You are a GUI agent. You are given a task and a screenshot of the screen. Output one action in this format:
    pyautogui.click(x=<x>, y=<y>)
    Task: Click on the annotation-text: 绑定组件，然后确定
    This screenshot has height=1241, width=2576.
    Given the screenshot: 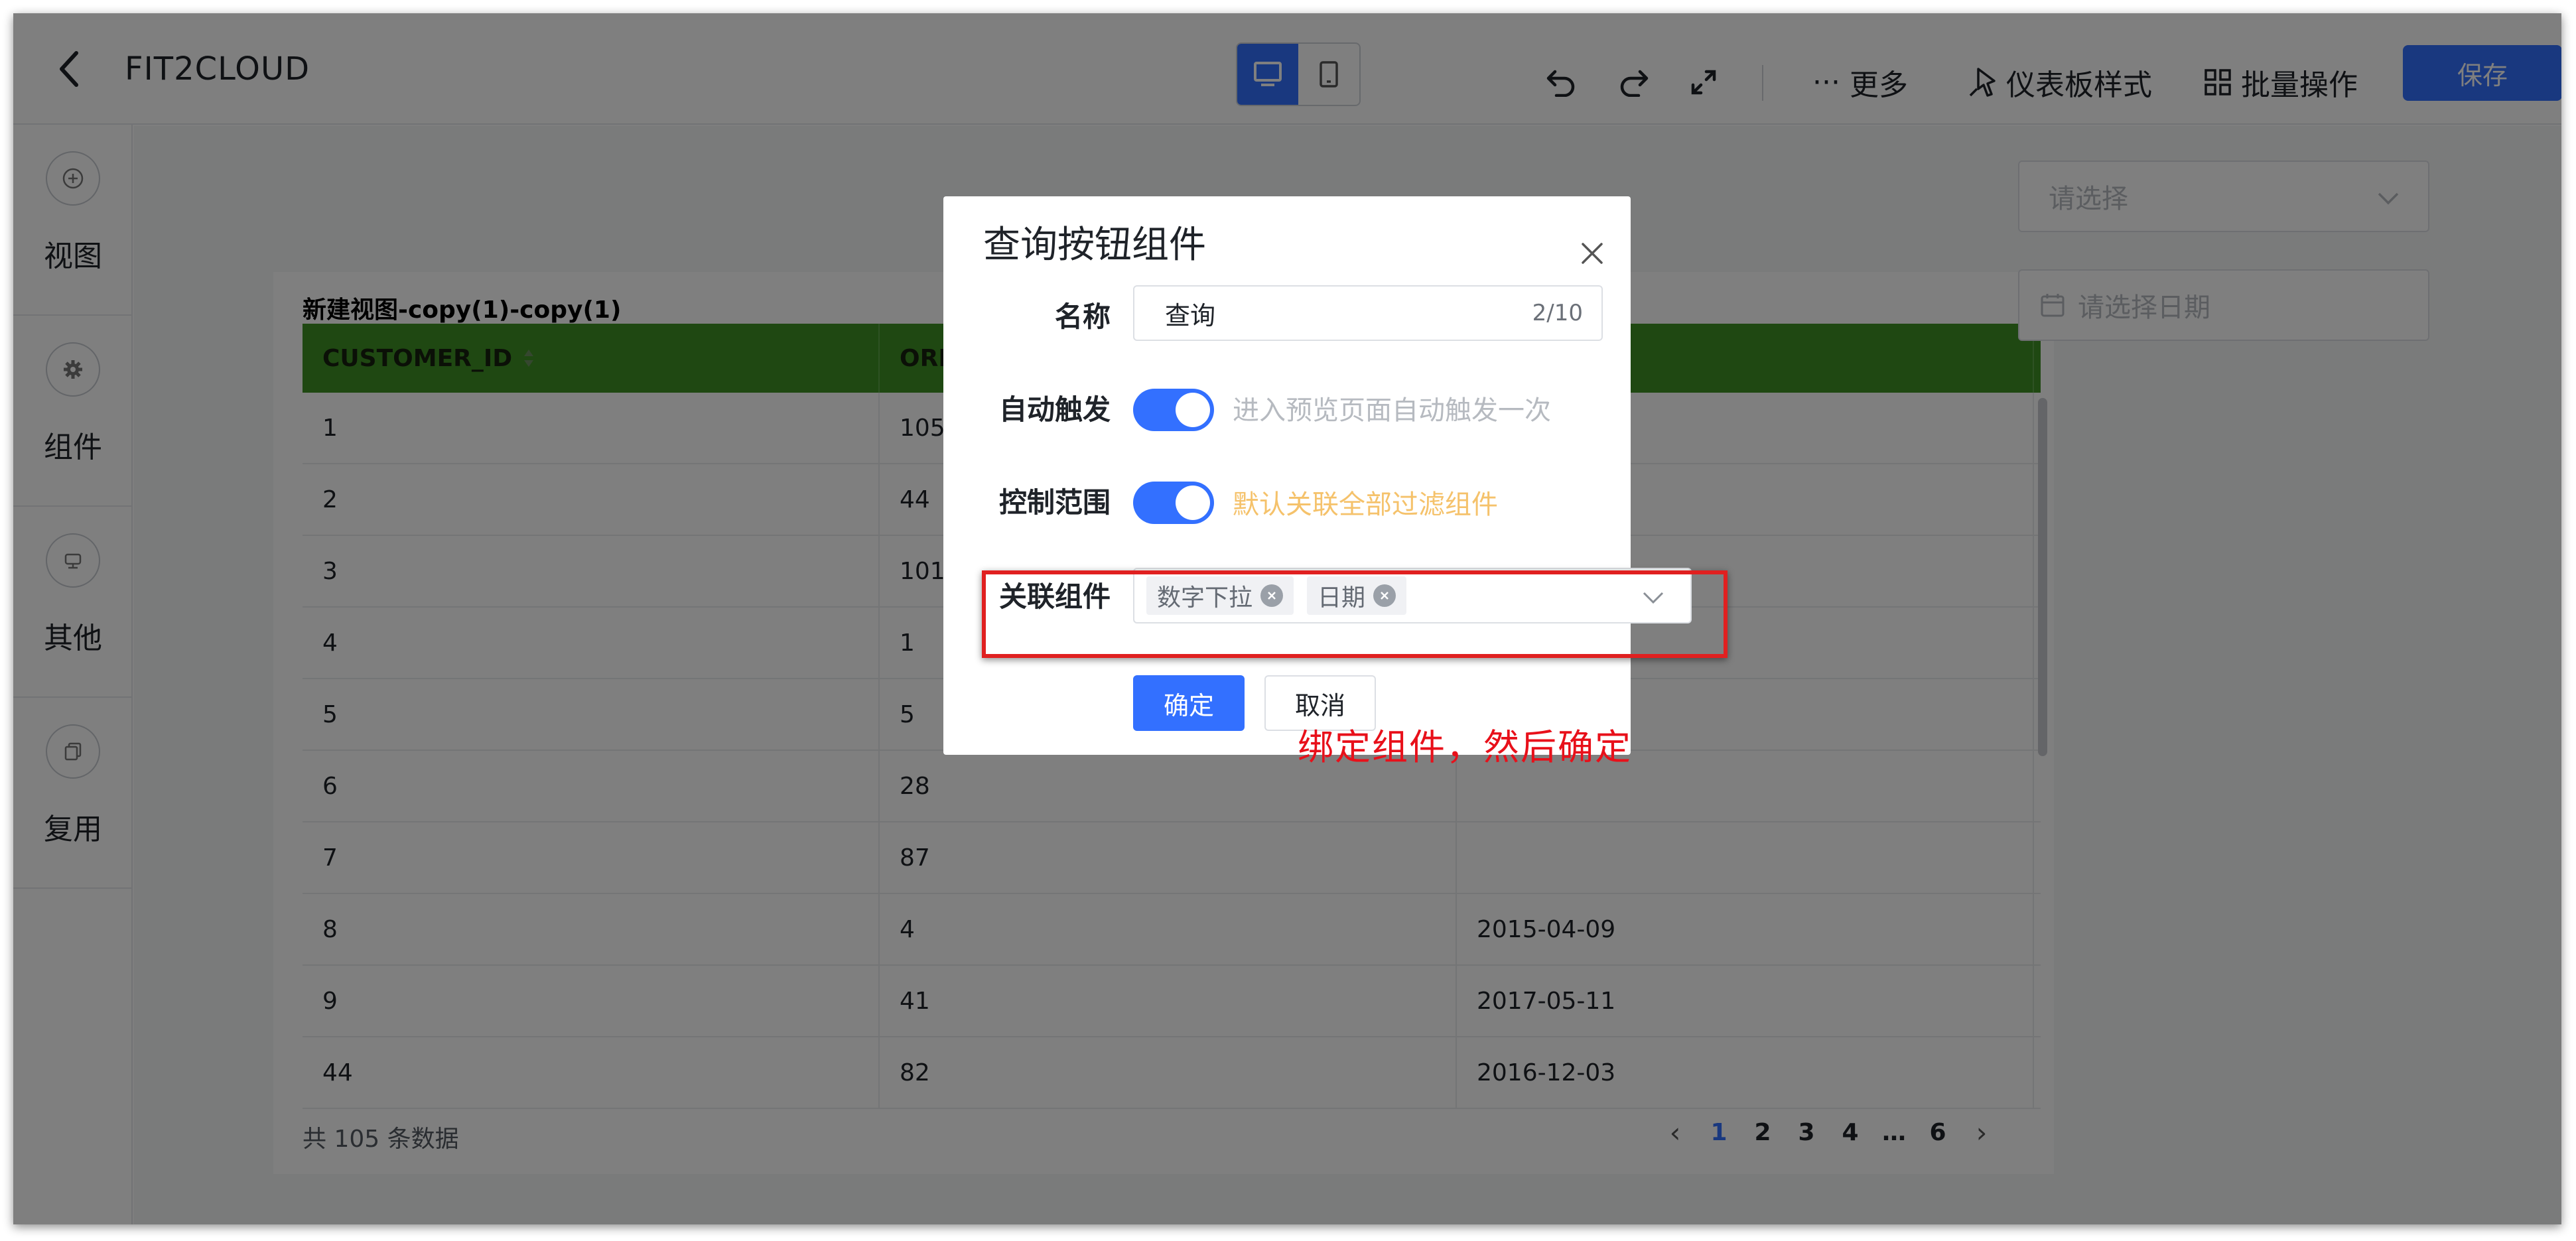 What is the action you would take?
    pyautogui.click(x=1465, y=747)
    